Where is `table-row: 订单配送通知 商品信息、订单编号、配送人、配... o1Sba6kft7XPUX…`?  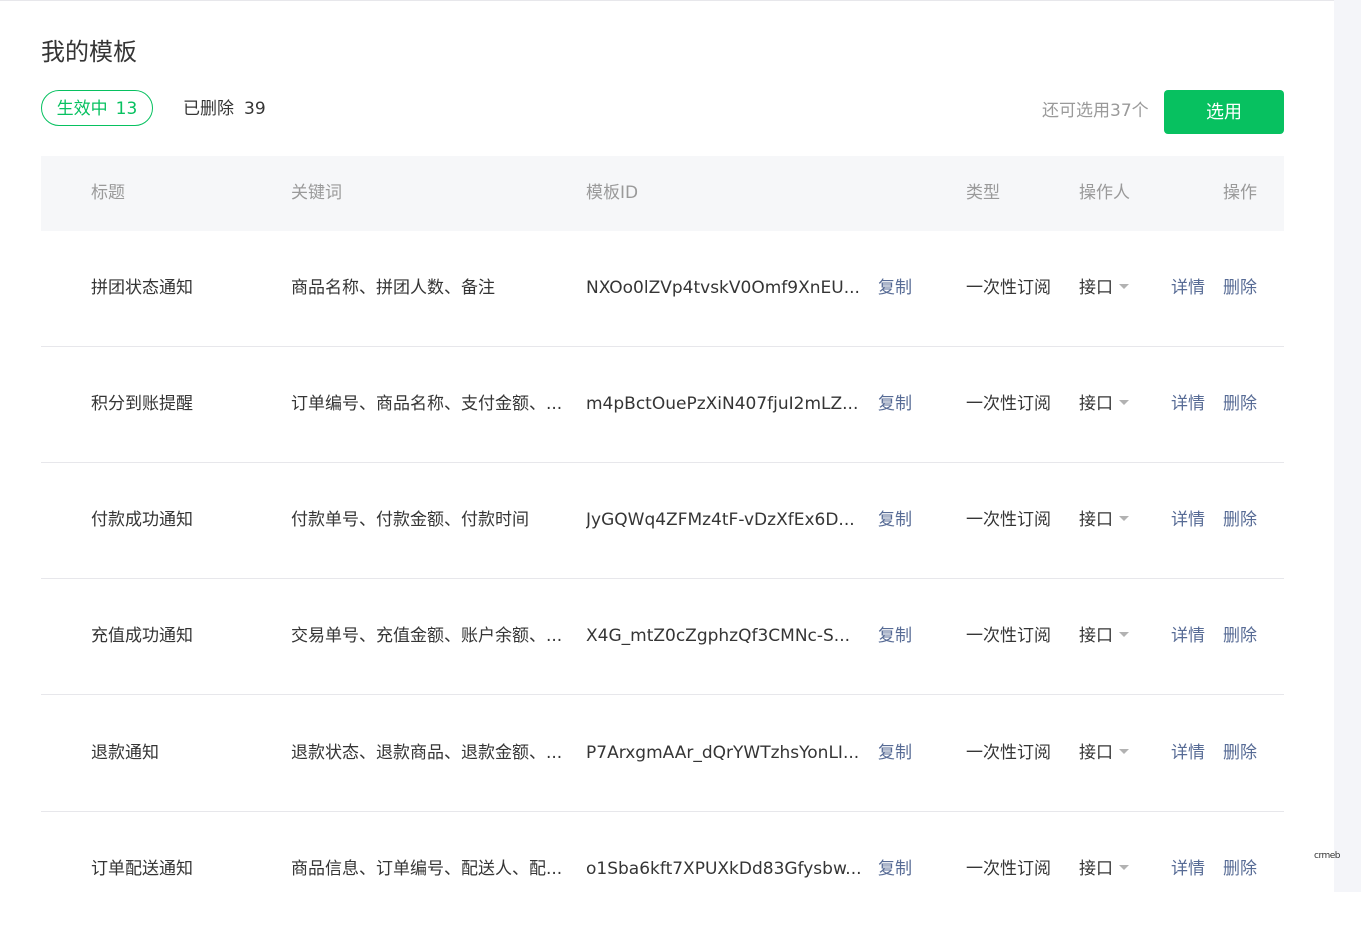 table-row: 订单配送通知 商品信息、订单编号、配送人、配... o1Sba6kft7XPUX… is located at coordinates (662, 870).